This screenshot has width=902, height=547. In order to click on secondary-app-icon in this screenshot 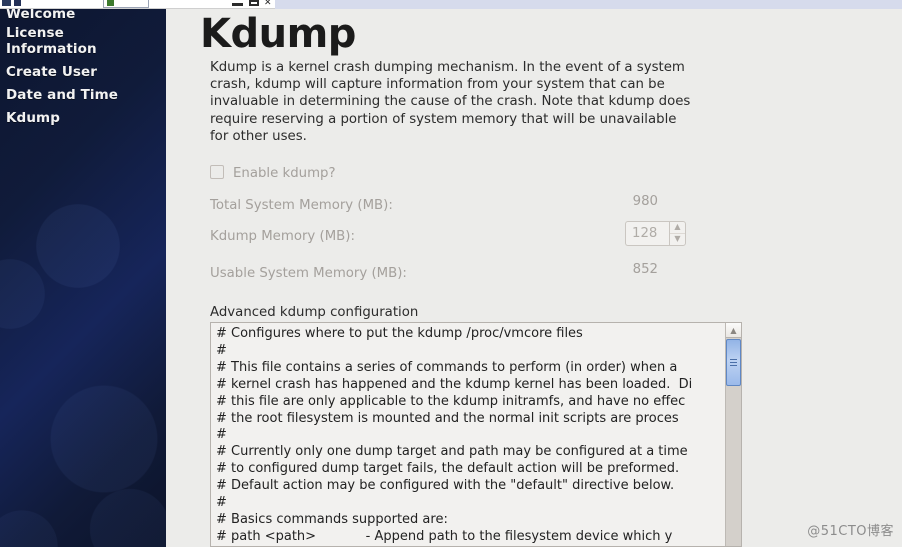, I will do `click(17, 3)`.